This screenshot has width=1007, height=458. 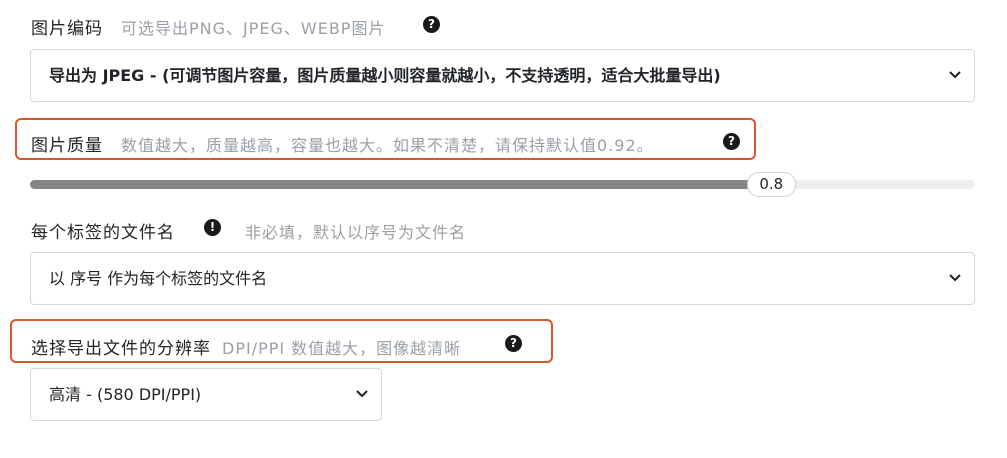 I want to click on quality-slider-track, so click(x=502, y=184).